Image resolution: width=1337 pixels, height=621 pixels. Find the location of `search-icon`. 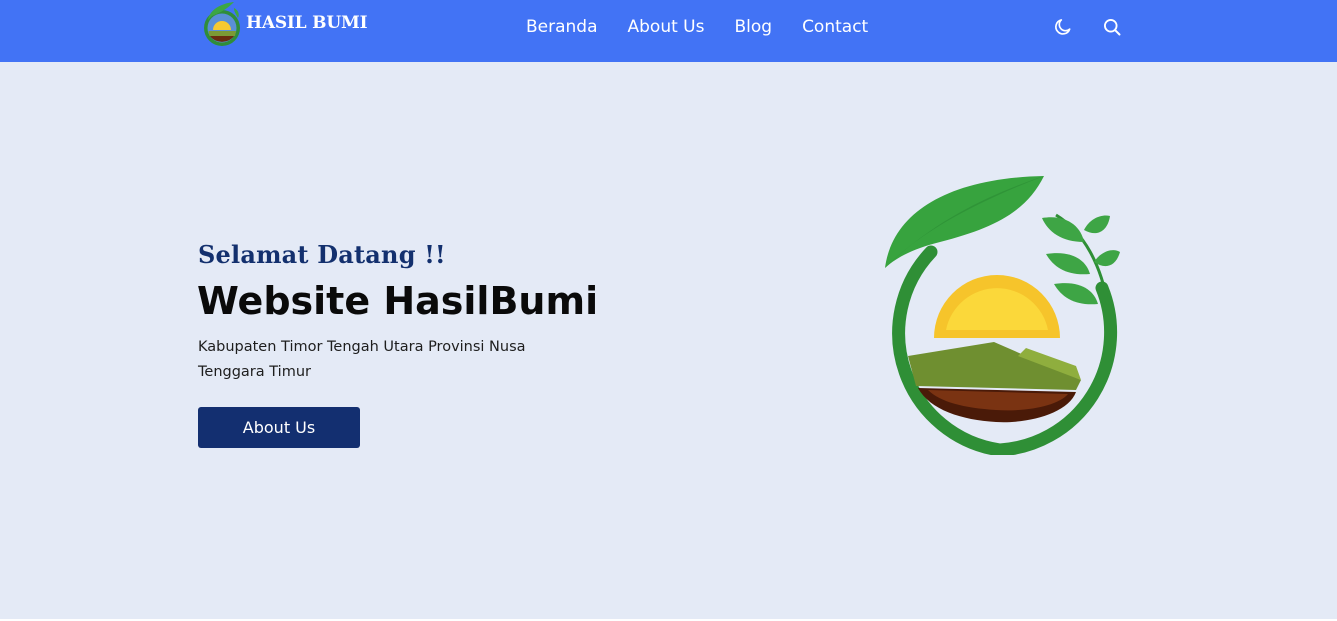

search-icon is located at coordinates (1112, 27).